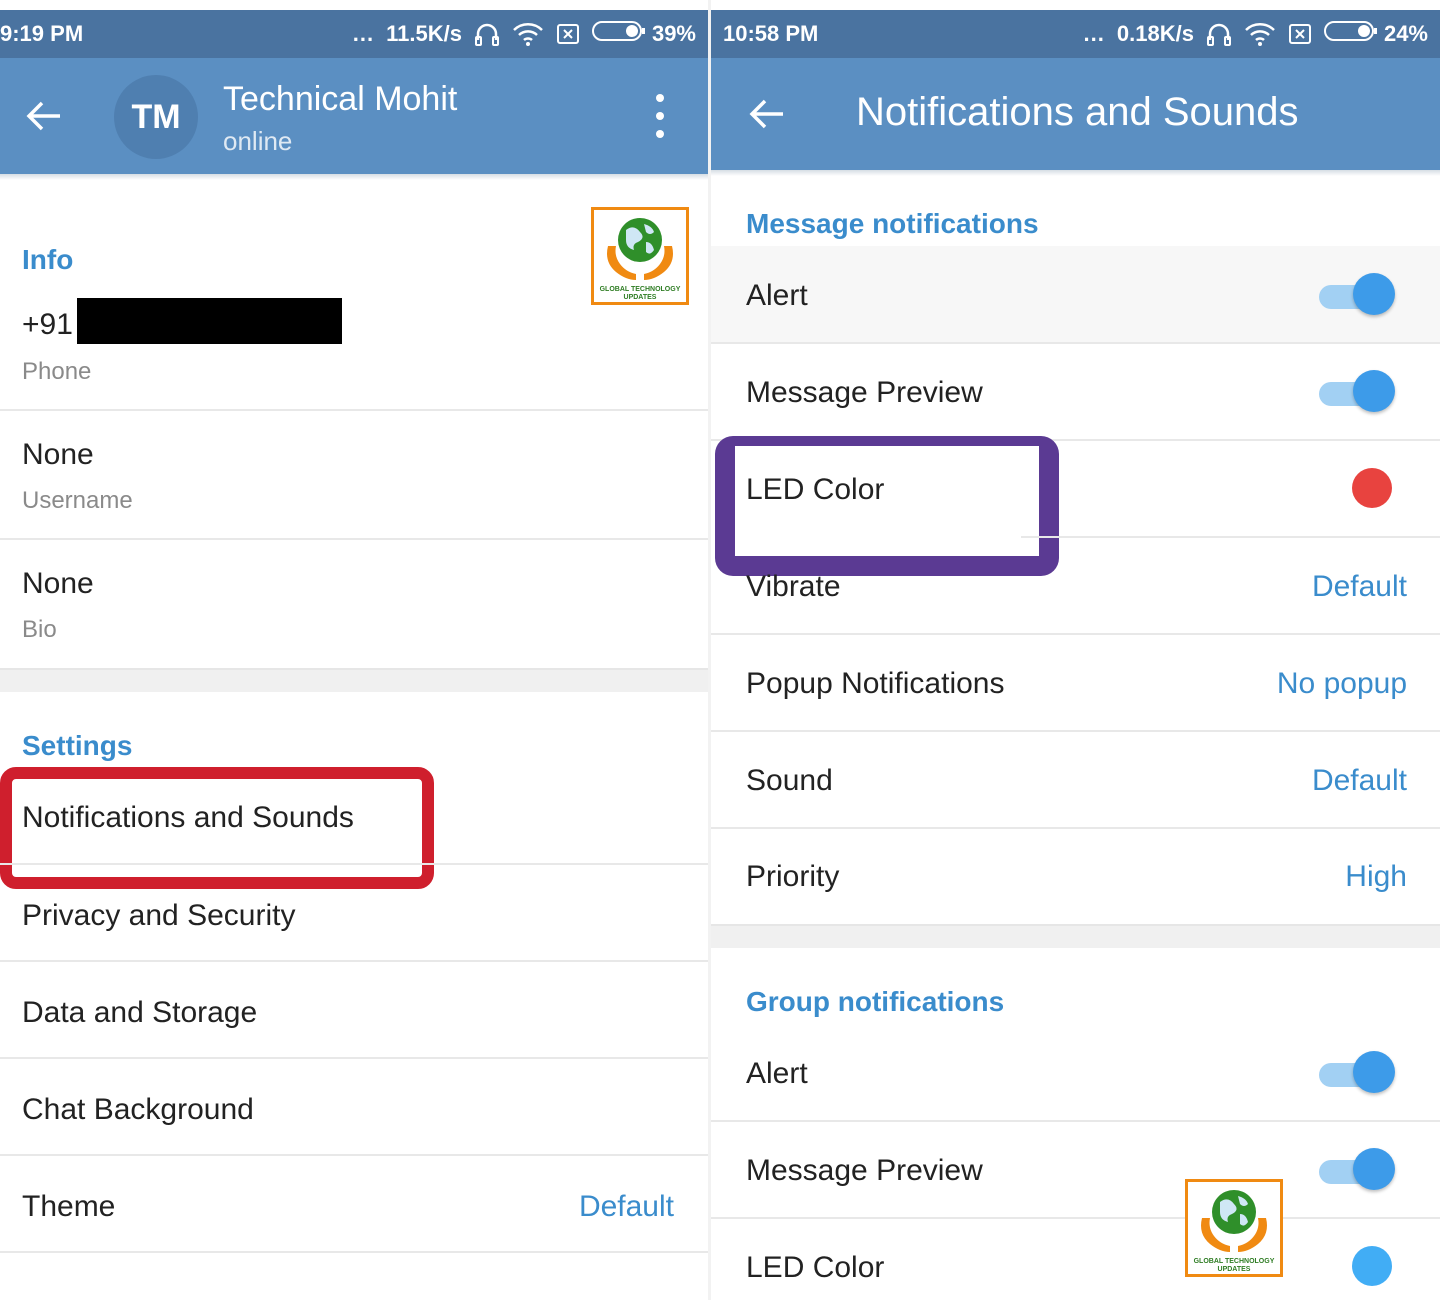 This screenshot has width=1440, height=1300. I want to click on message-alert-toggle, so click(1357, 295).